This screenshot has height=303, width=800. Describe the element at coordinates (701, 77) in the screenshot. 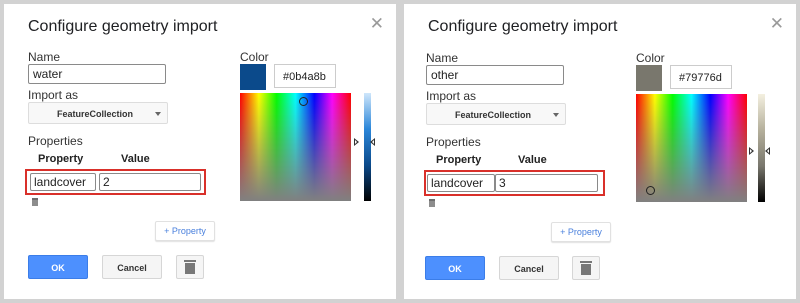

I see `hex-color-input: #79776d` at that location.